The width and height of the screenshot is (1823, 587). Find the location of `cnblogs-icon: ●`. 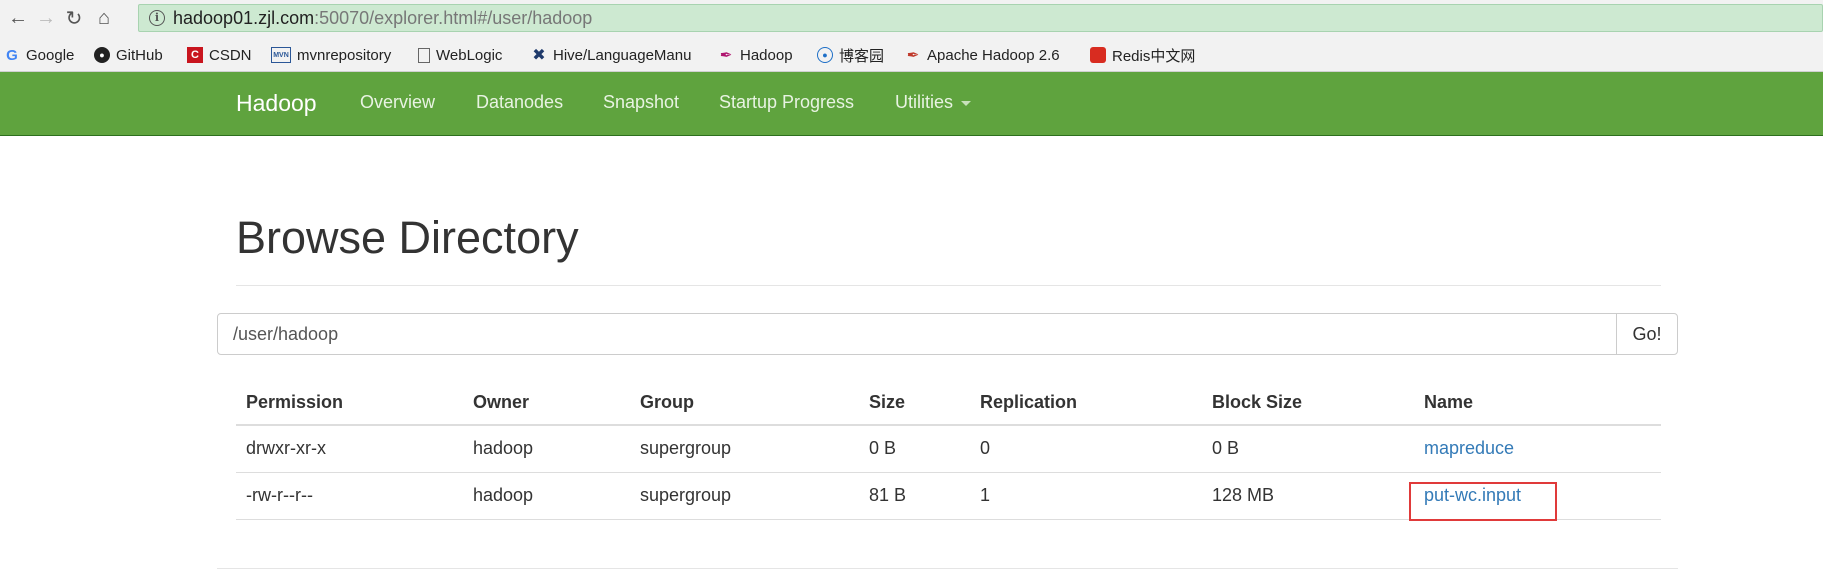

cnblogs-icon: ● is located at coordinates (825, 55).